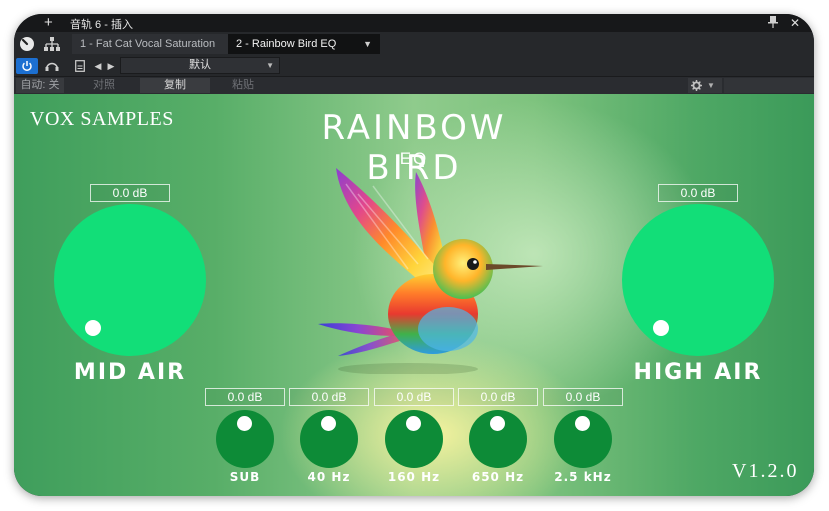  I want to click on high-air-value-field: 0.0 dB, so click(698, 193).